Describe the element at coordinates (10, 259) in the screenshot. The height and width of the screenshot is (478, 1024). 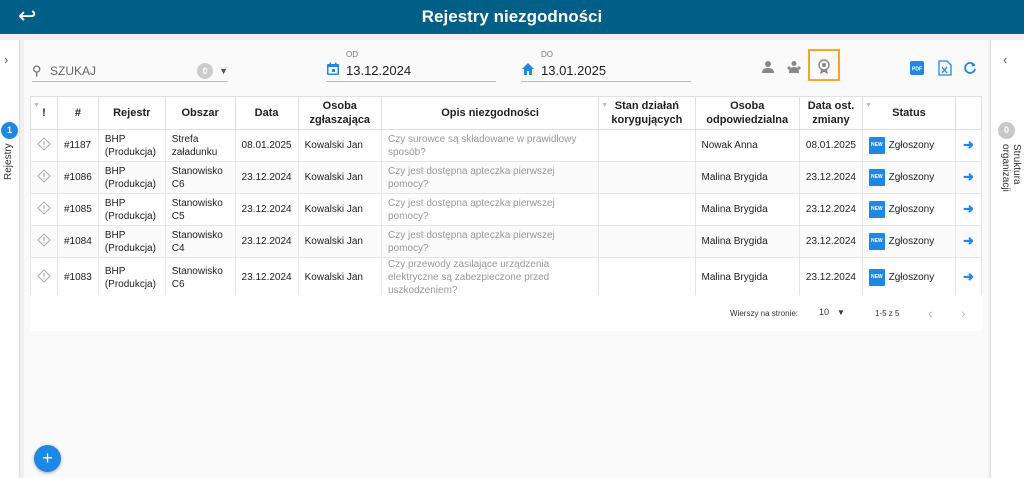
I see `left-rail: › 1 Rejestry` at that location.